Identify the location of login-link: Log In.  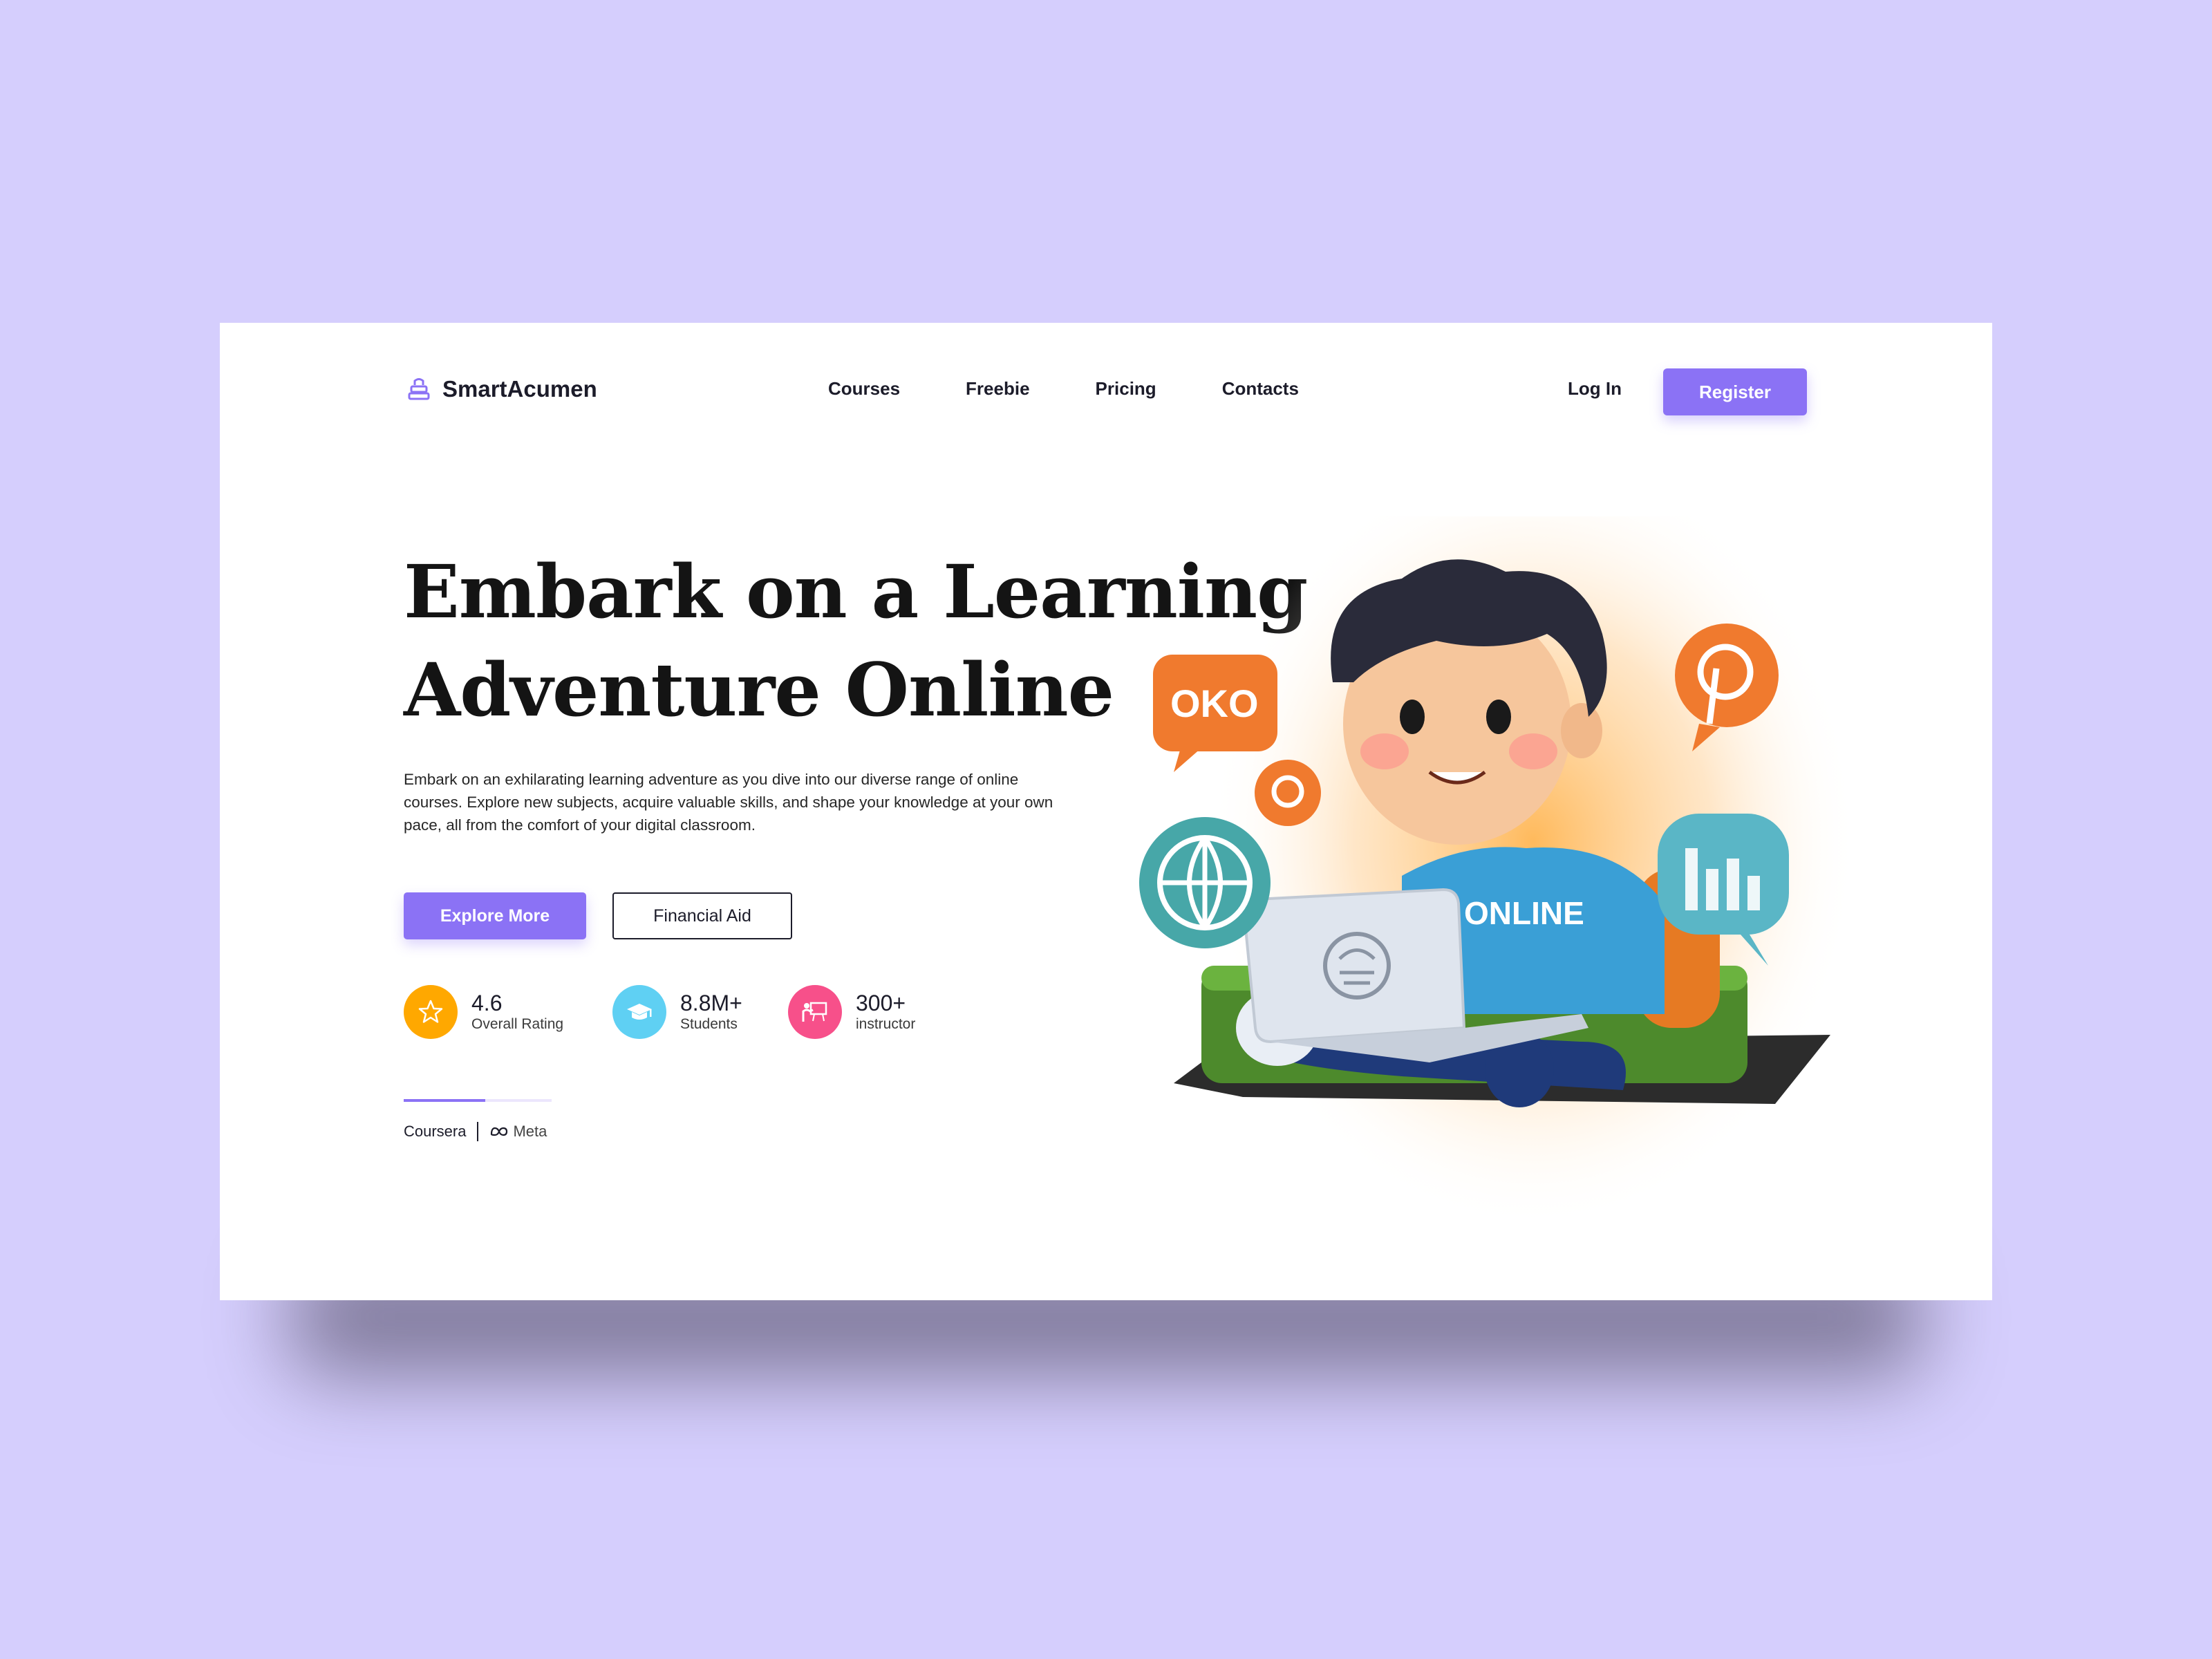
(1595, 389).